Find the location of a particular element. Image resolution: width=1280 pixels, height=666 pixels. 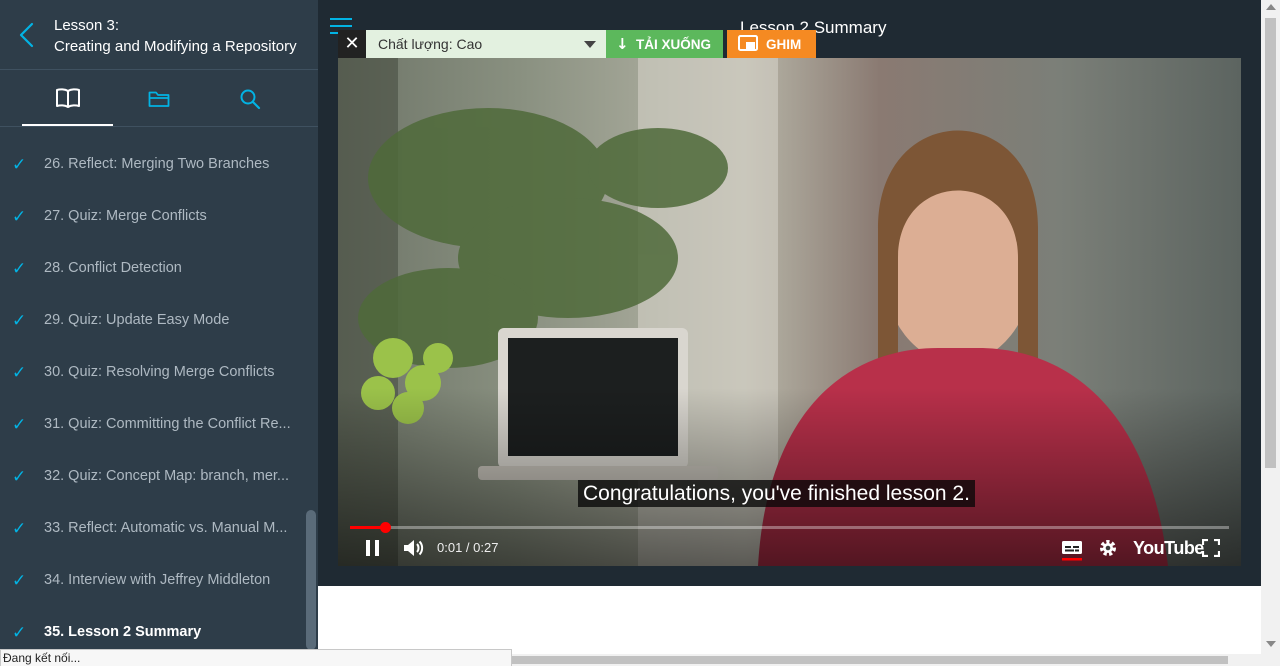

download-arrow-icon: ↓ is located at coordinates (622, 44).